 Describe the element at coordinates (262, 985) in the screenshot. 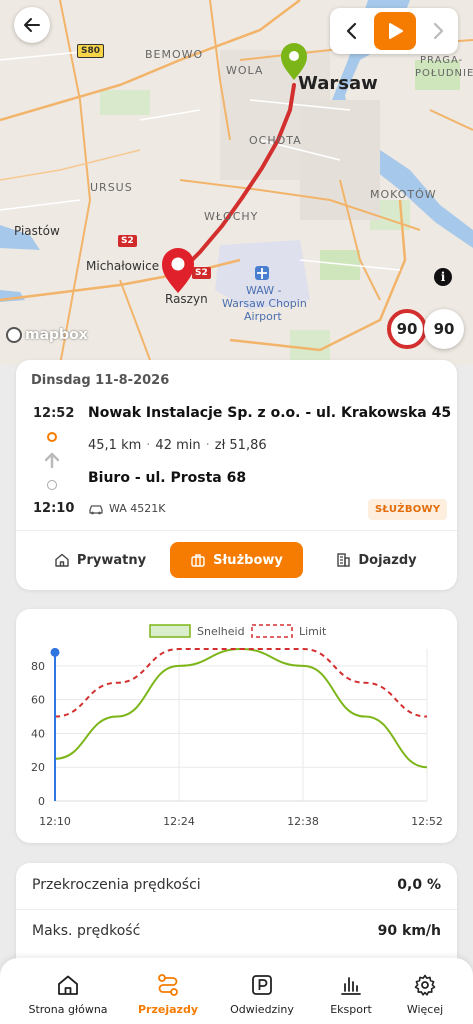

I see `parking-icon` at that location.